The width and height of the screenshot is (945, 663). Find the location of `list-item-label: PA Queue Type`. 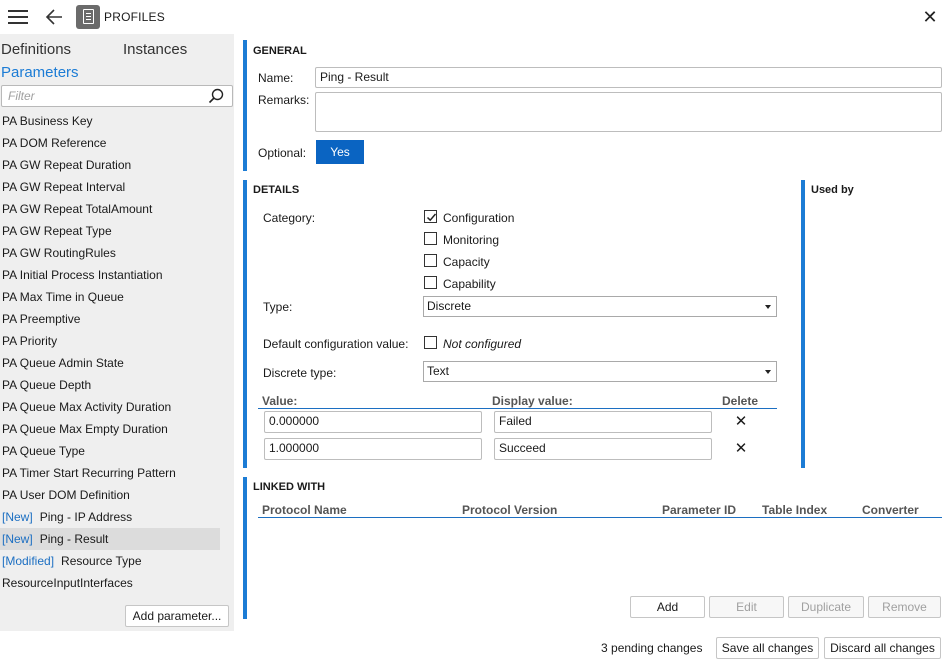

list-item-label: PA Queue Type is located at coordinates (43, 451).